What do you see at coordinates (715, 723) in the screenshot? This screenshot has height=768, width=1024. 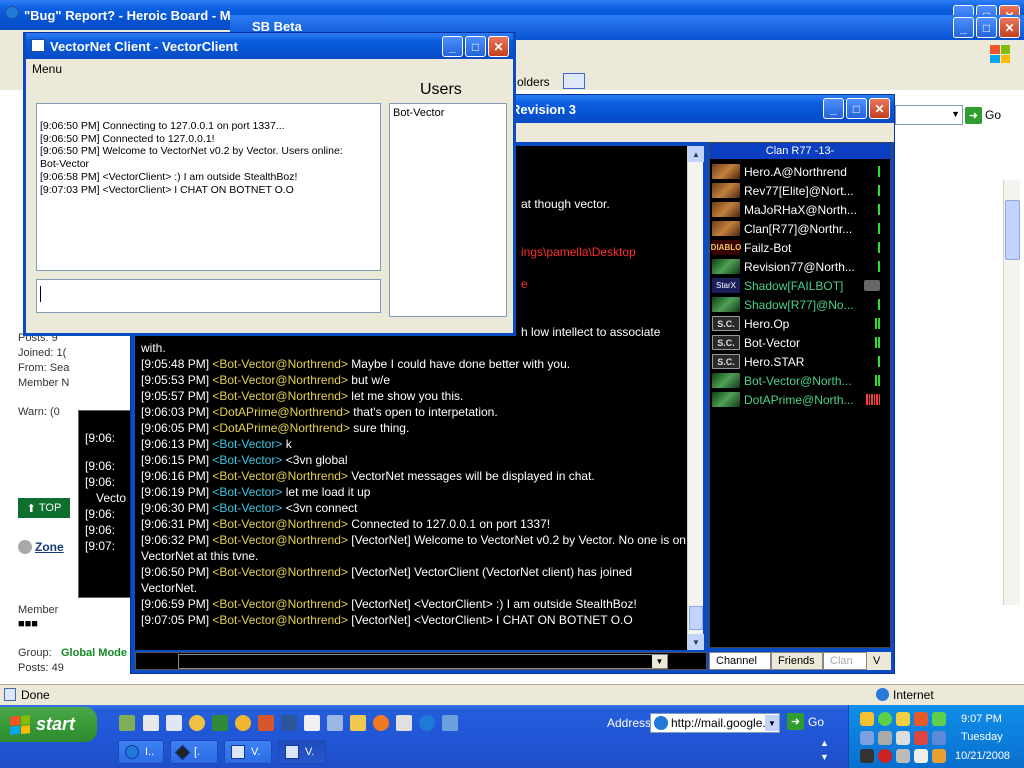 I see `address-input: http://mail.google. ▼` at bounding box center [715, 723].